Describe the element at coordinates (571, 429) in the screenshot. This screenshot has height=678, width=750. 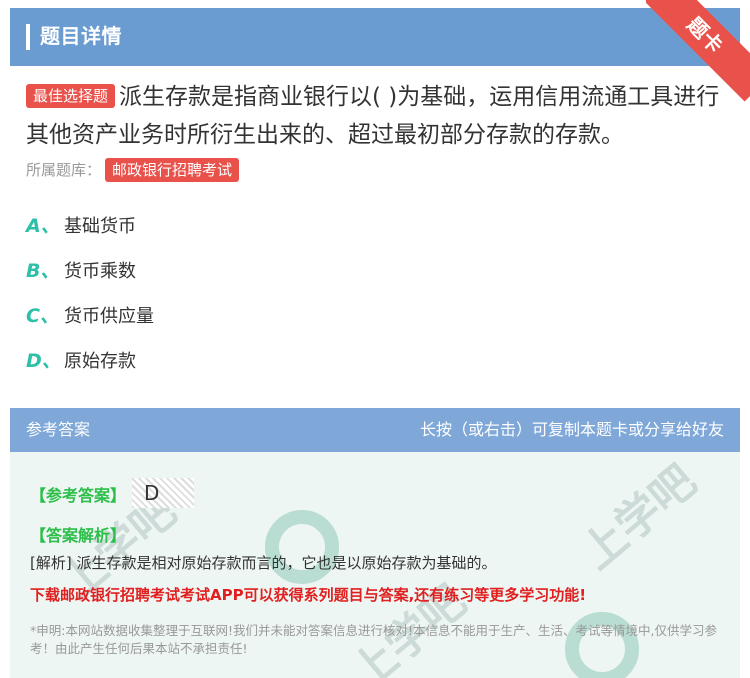
I see `share-hint: 长按（或右击）可复制本题卡或分享给好友` at that location.